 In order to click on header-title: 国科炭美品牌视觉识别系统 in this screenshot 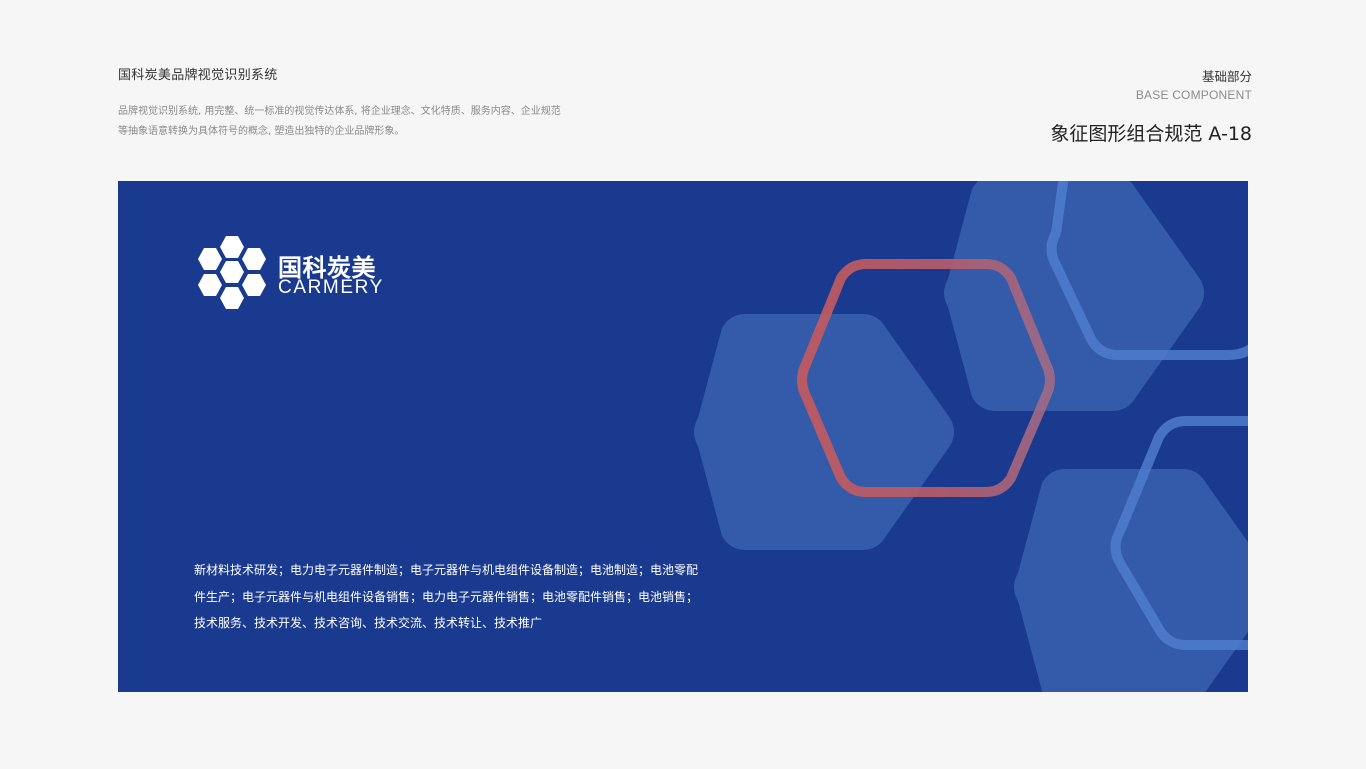, I will do `click(198, 75)`.